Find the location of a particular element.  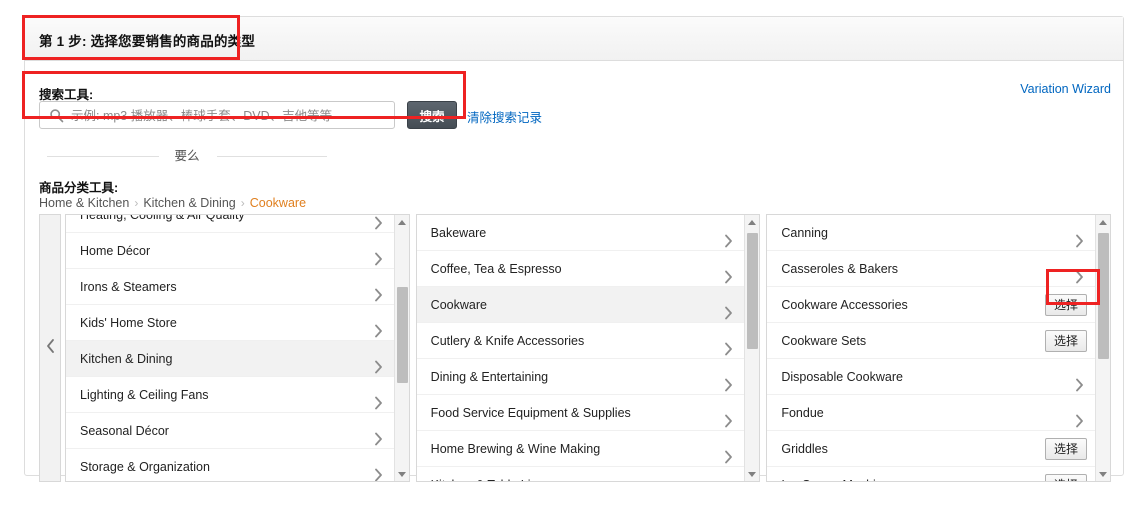

category-row-label: Food Service Equipment & Supplies is located at coordinates (530, 413).